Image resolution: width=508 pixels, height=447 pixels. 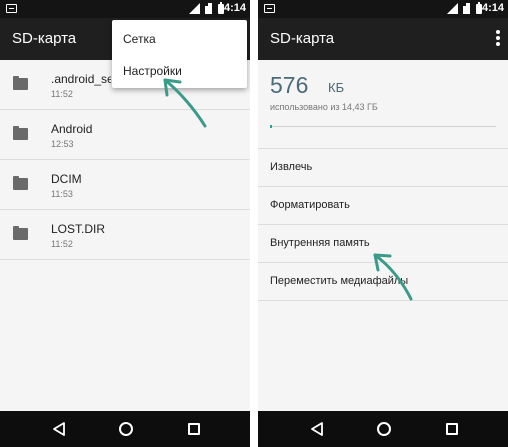 I want to click on menu-item-label: Сетка, so click(x=139, y=39).